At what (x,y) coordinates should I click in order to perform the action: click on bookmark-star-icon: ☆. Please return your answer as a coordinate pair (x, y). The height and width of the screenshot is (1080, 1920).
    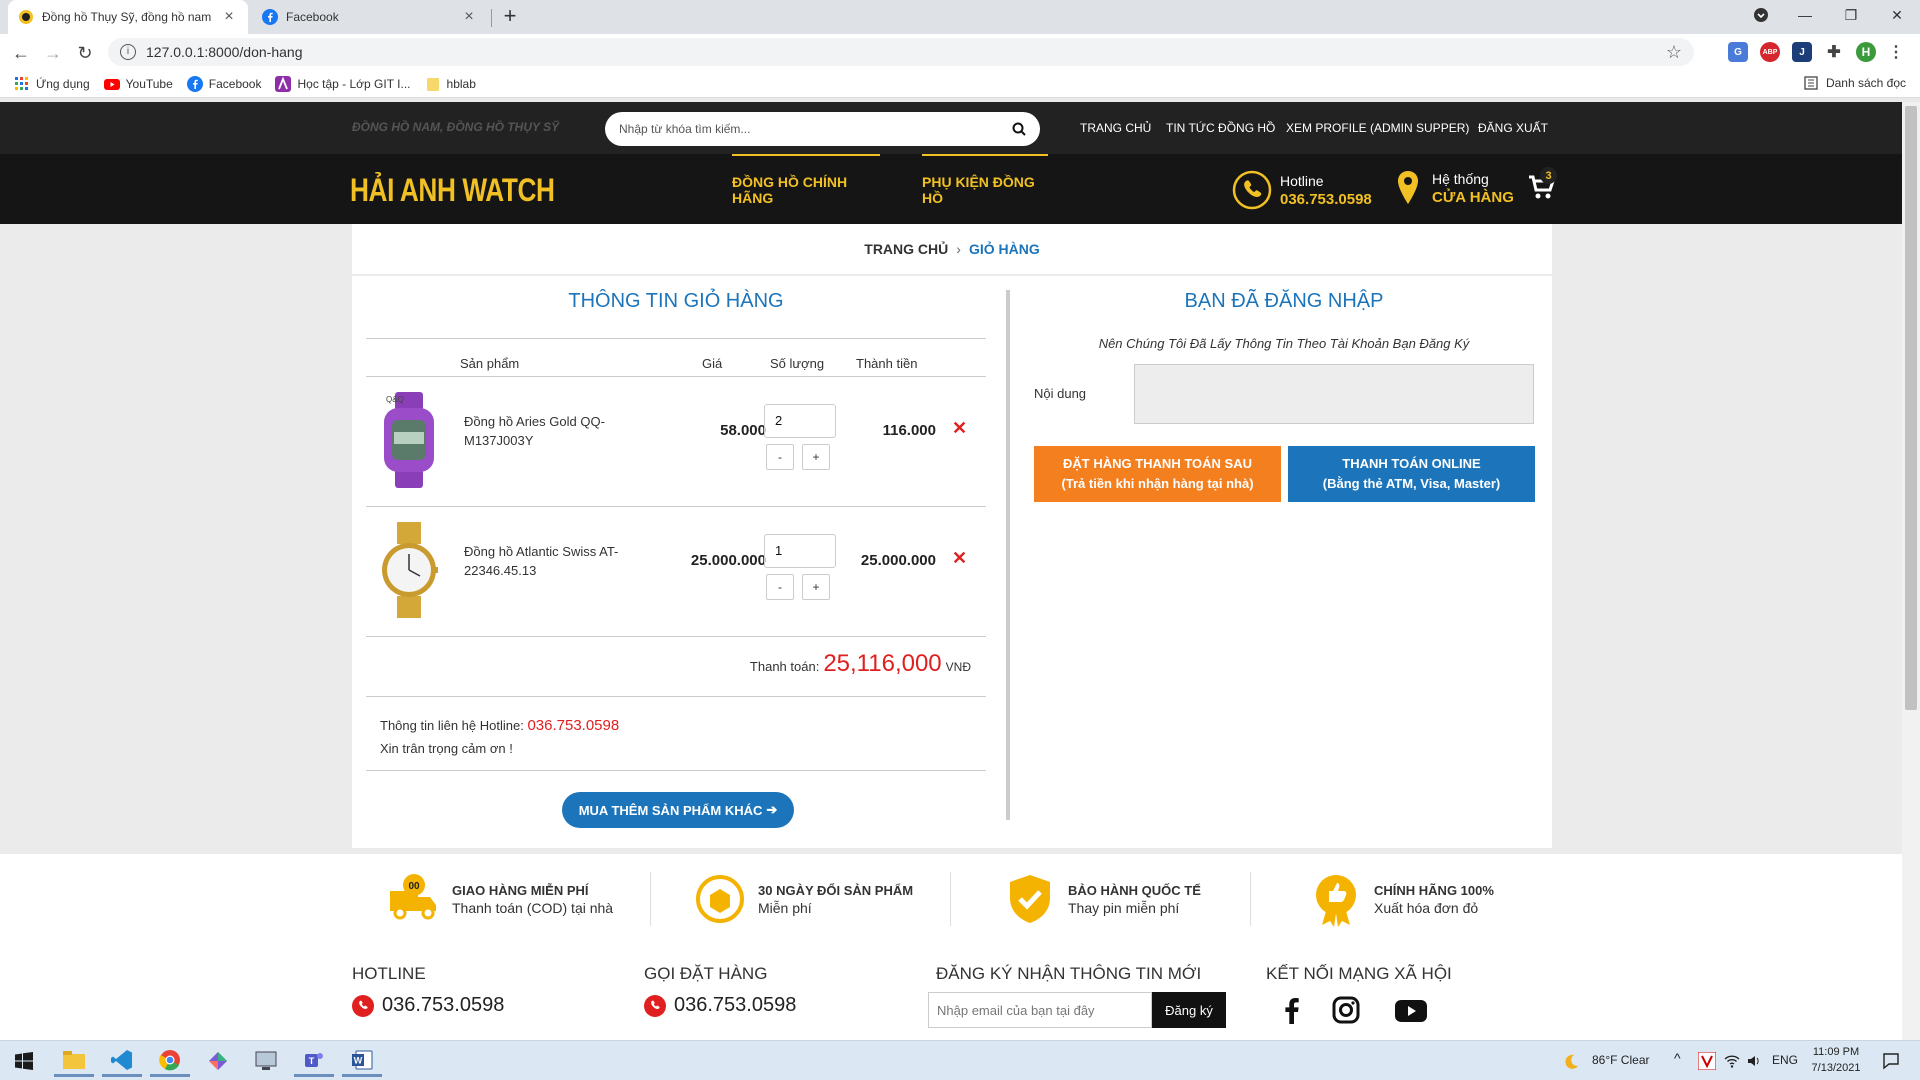
    Looking at the image, I should click on (1674, 52).